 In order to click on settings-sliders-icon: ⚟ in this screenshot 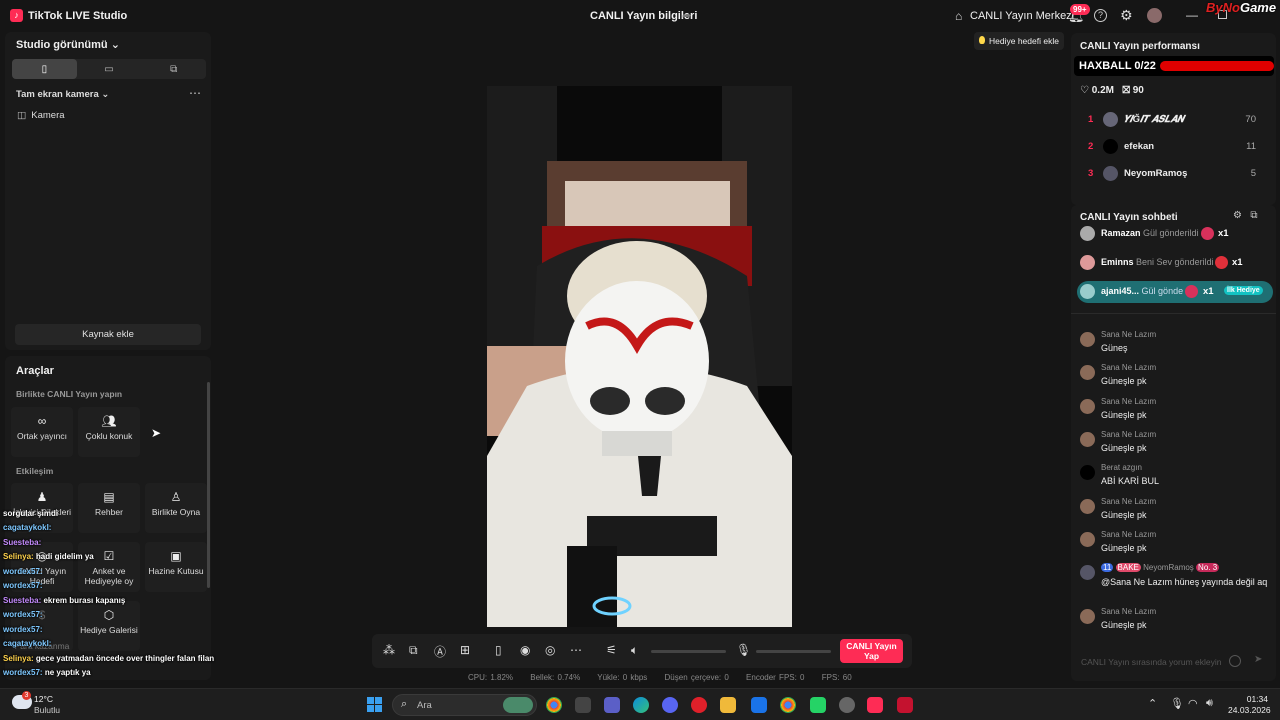, I will do `click(611, 650)`.